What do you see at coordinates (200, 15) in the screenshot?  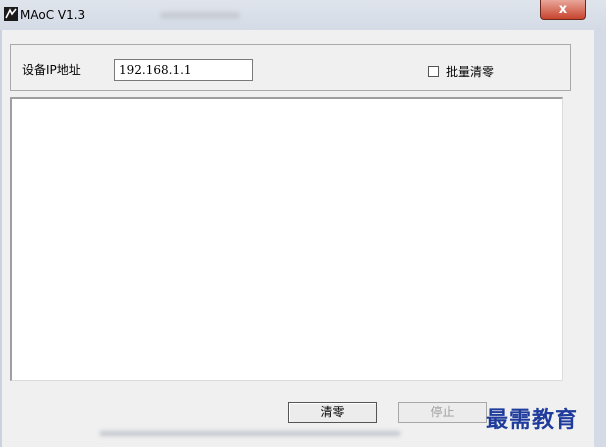 I see `title-blurred-text` at bounding box center [200, 15].